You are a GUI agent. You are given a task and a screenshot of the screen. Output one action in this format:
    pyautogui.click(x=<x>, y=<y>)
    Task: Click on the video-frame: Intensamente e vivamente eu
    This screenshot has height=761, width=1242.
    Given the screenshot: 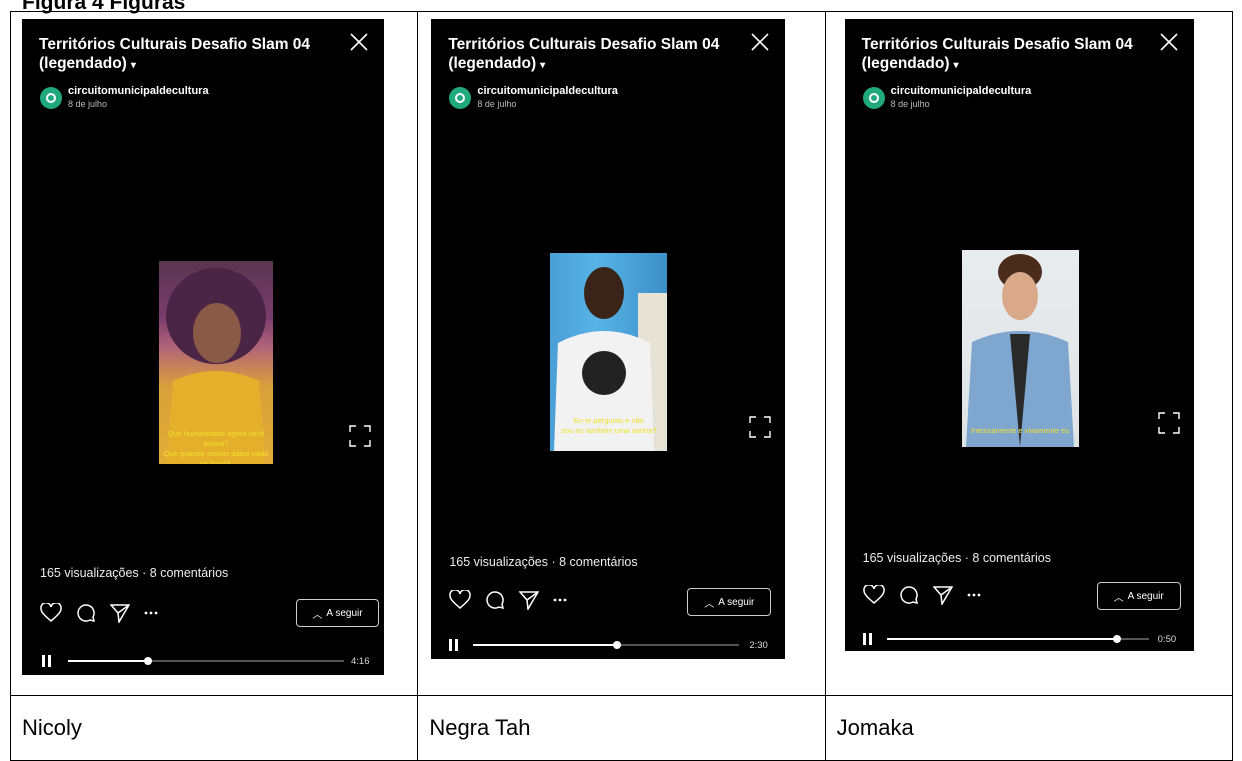 What is the action you would take?
    pyautogui.click(x=1020, y=348)
    